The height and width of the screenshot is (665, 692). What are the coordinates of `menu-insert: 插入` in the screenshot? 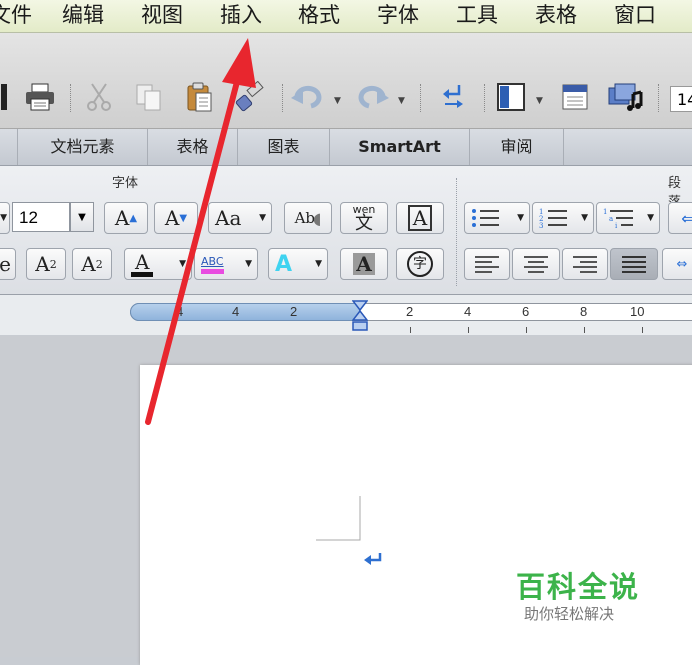 It's located at (241, 16).